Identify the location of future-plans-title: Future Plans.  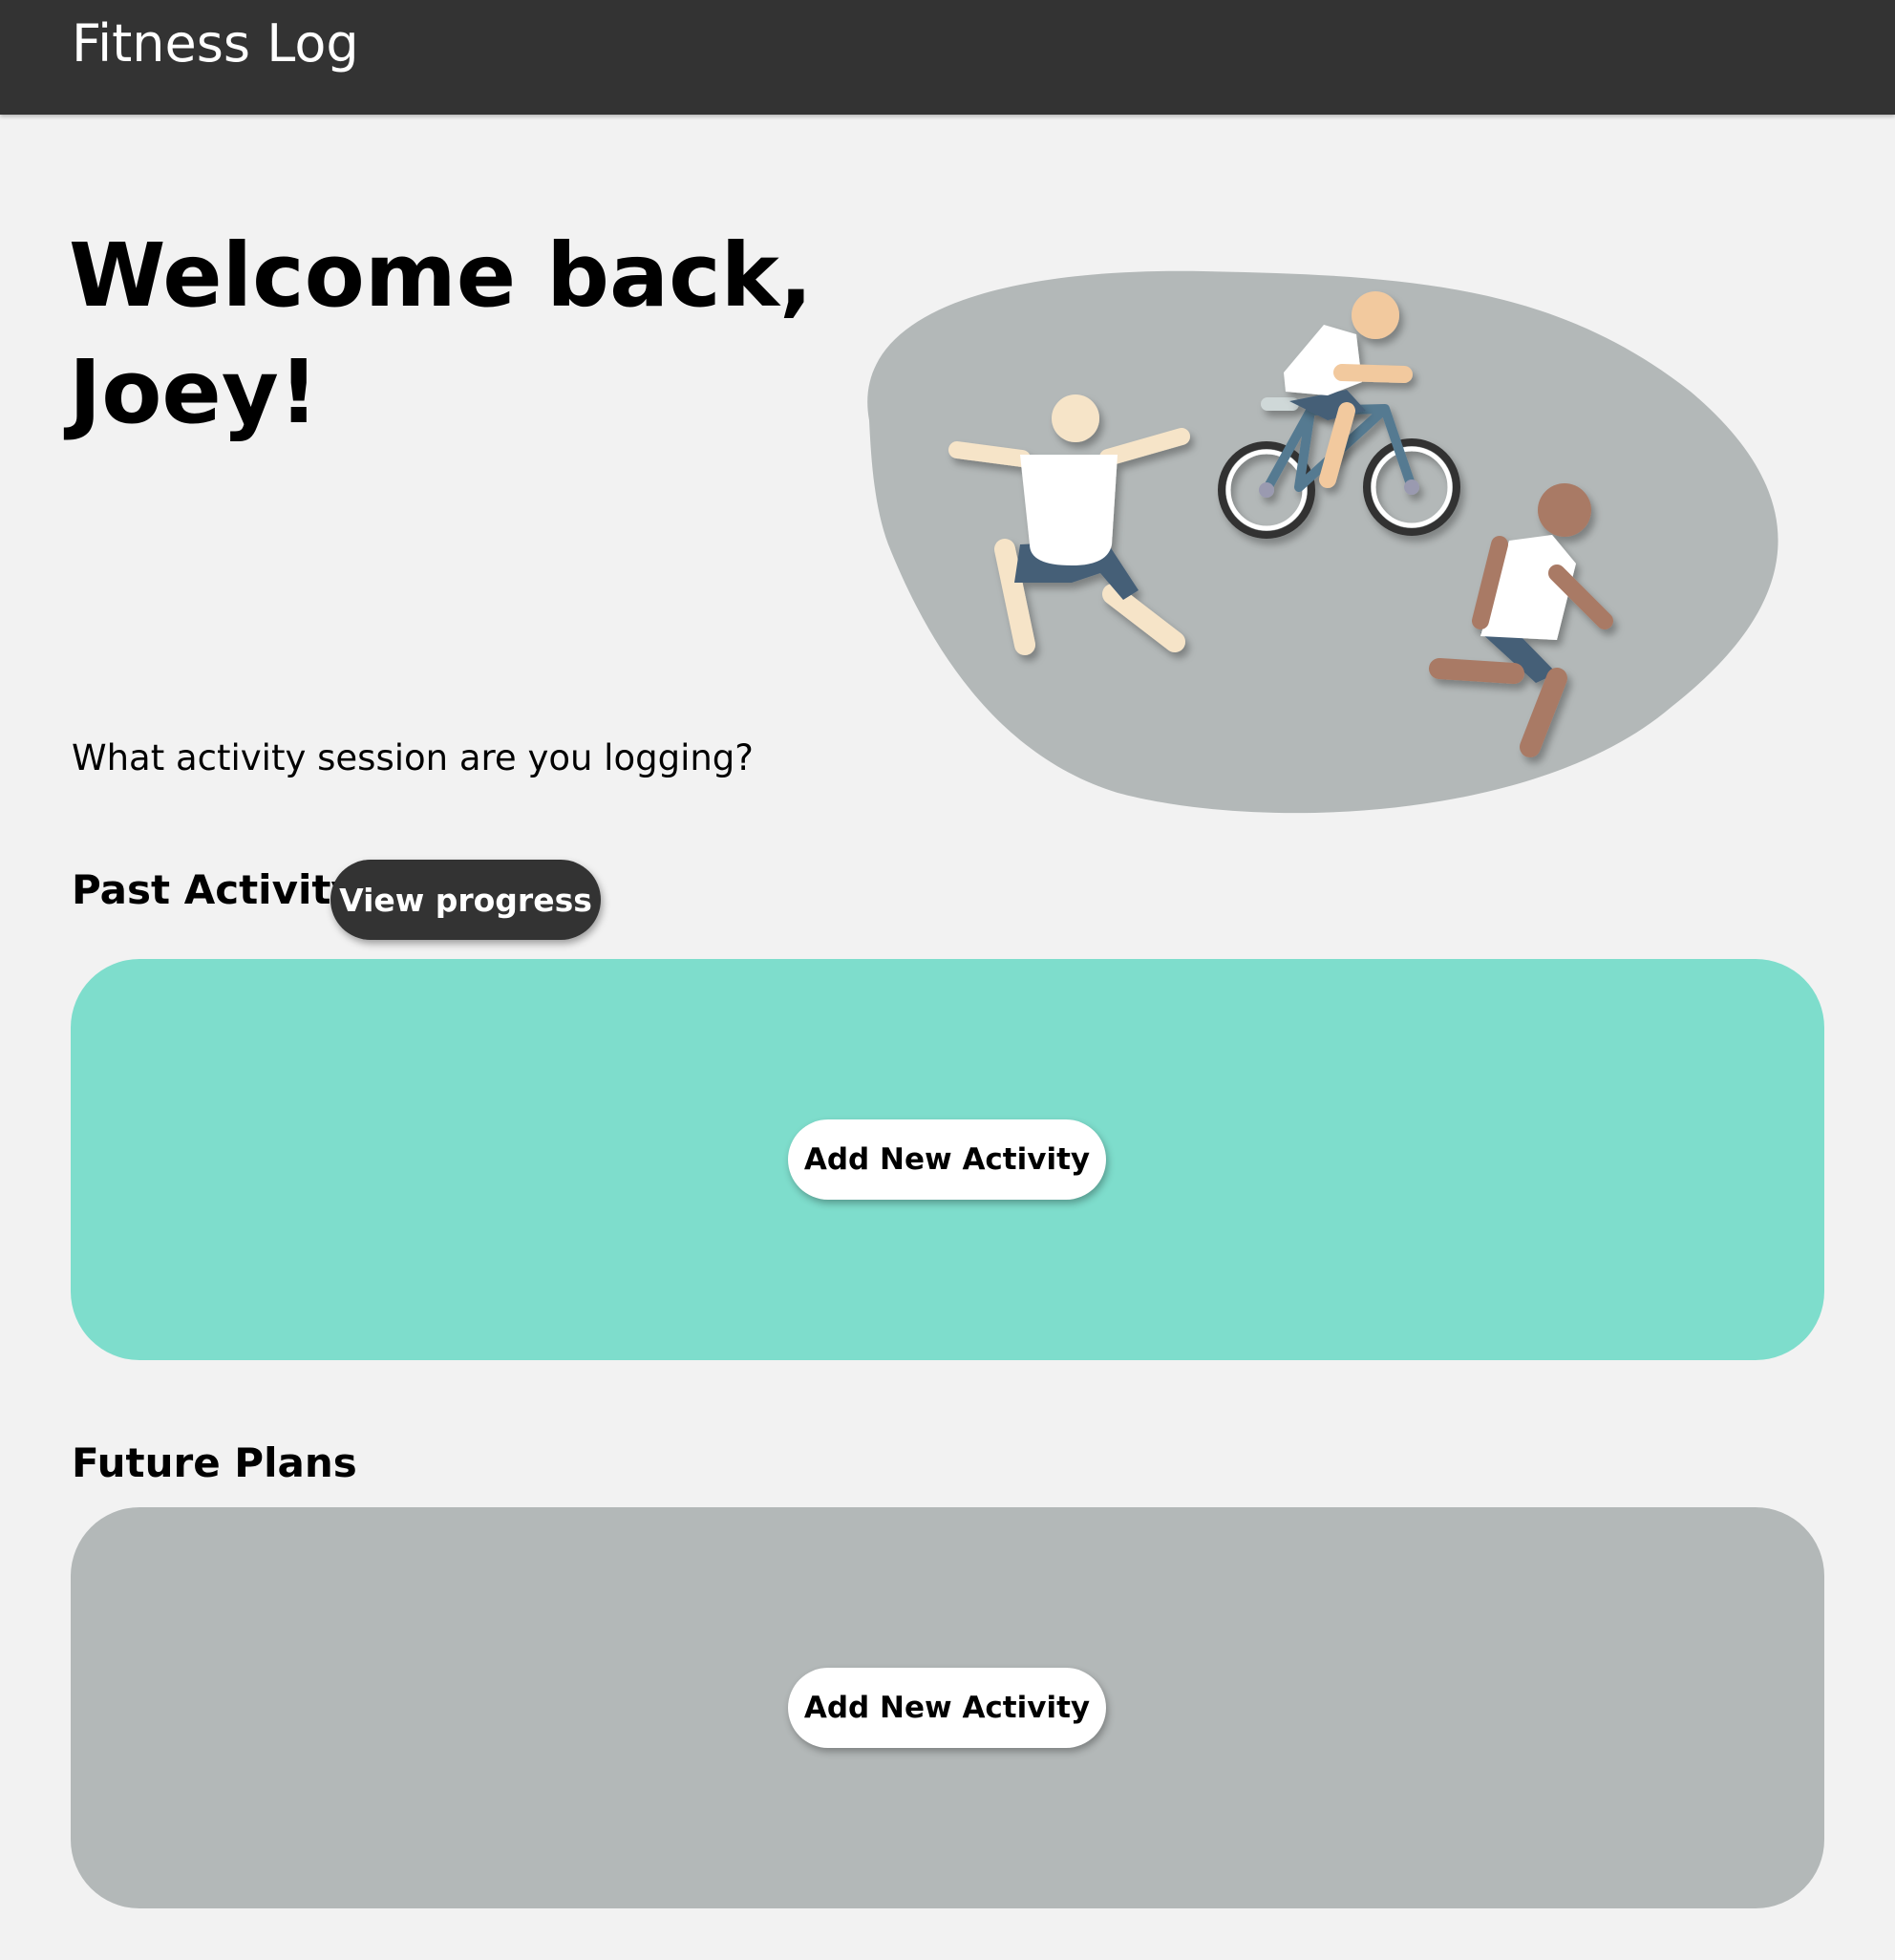
(215, 1462).